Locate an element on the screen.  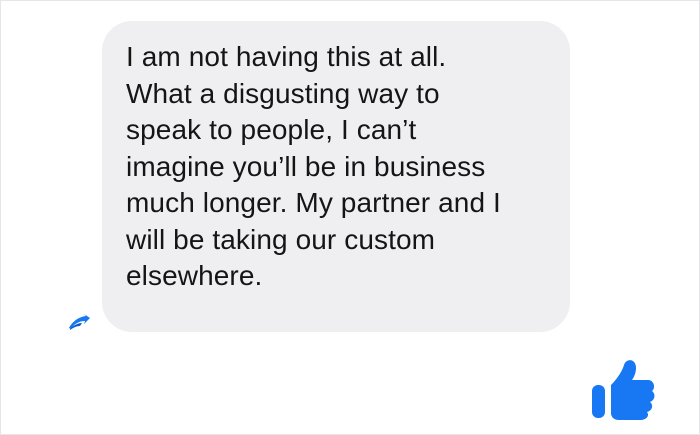
reply-icon is located at coordinates (79, 323).